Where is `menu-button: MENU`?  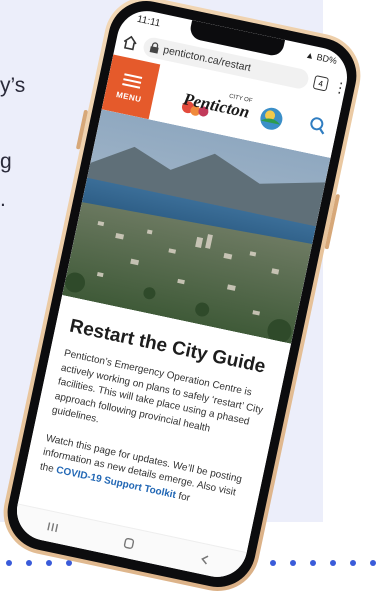
menu-button: MENU is located at coordinates (131, 87).